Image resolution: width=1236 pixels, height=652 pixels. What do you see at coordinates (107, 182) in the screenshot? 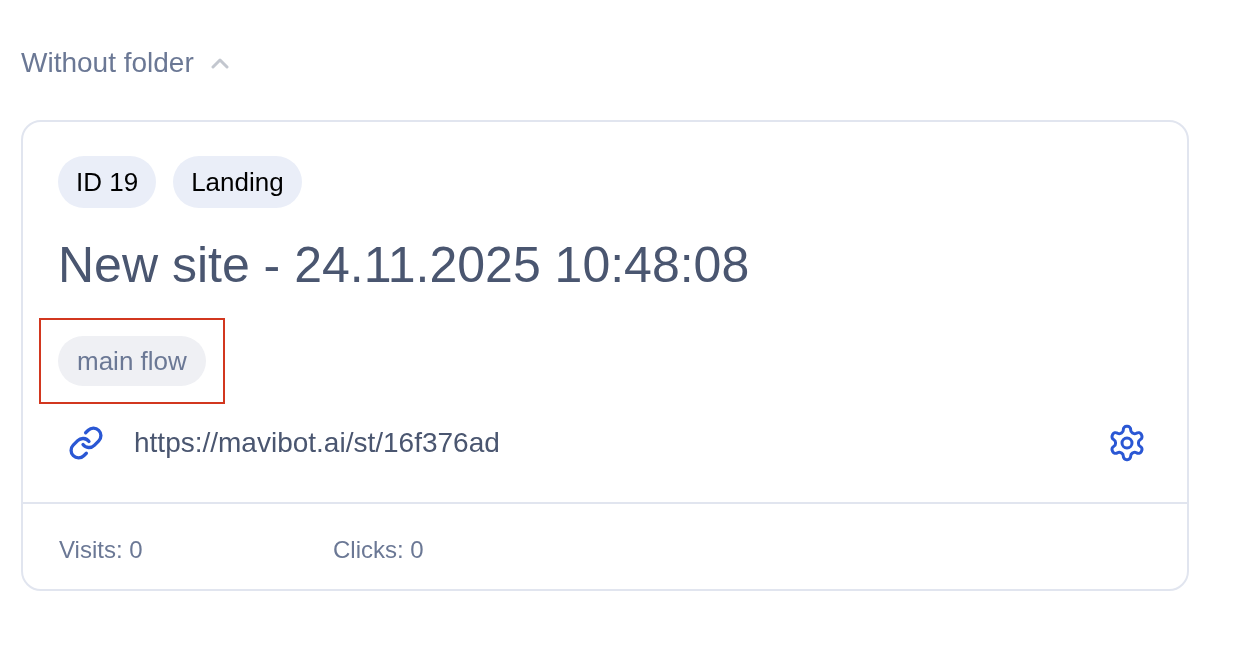
I see `badge: ID 19` at bounding box center [107, 182].